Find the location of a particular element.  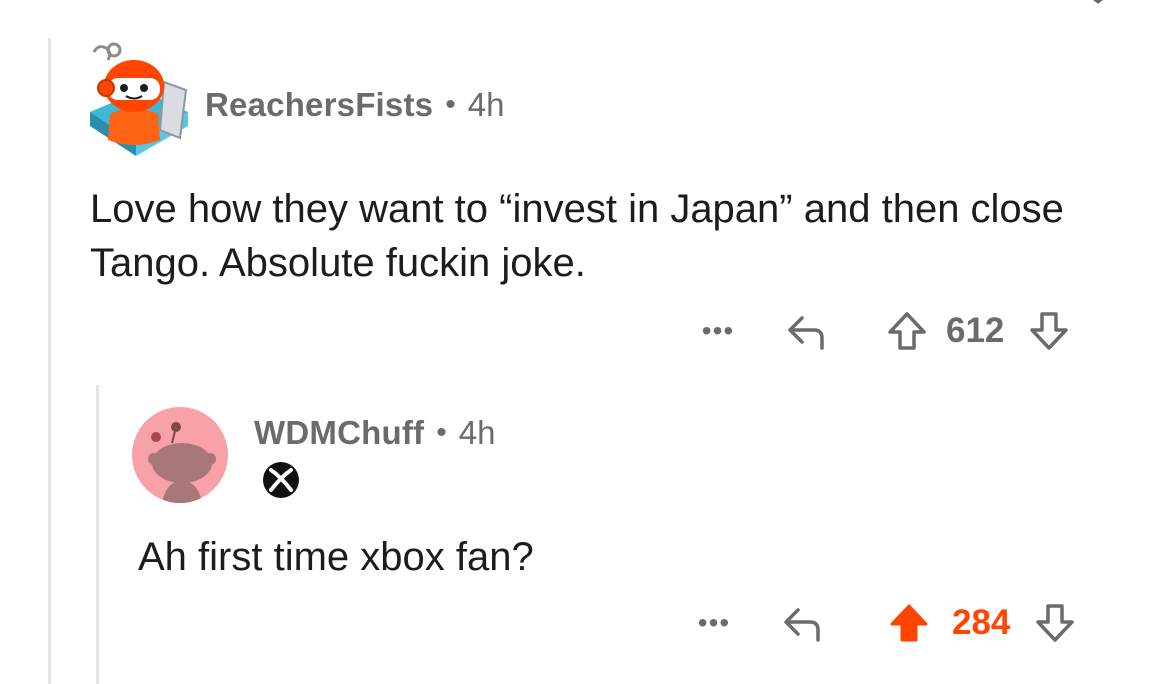

comment-header: WDMChuff • 4h is located at coordinates (374, 433).